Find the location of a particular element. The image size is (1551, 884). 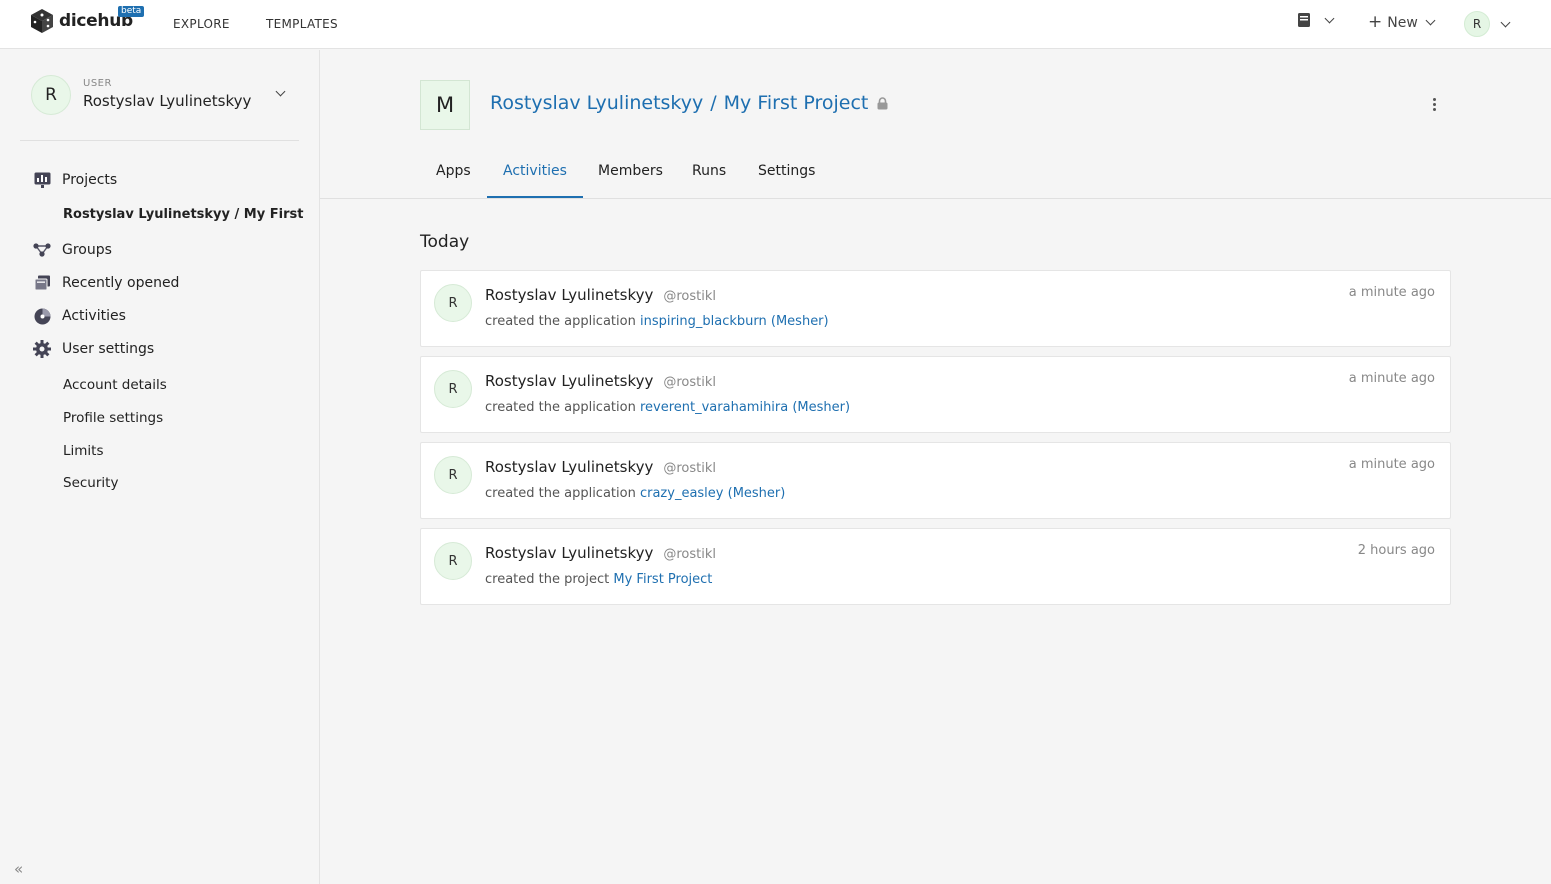

beta-badge: beta is located at coordinates (131, 11).